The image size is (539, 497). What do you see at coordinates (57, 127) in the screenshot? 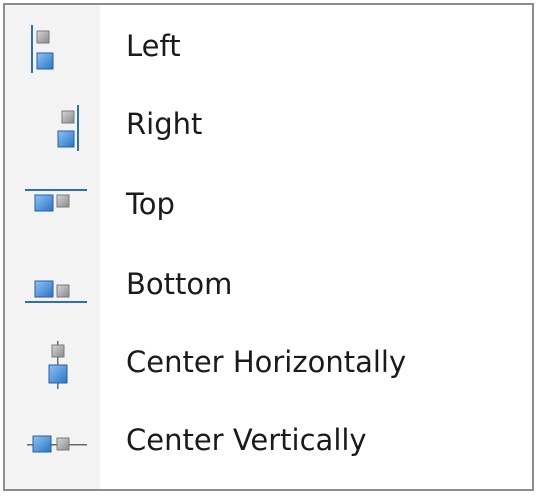
I see `align-right-icon` at bounding box center [57, 127].